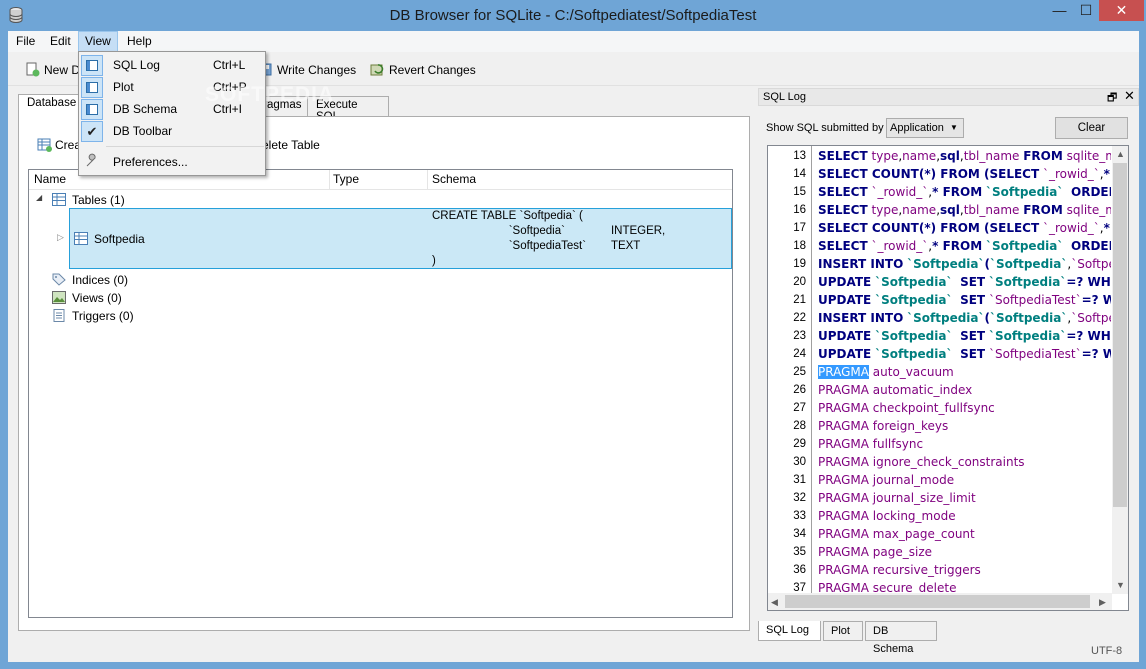  I want to click on dock-close-icon: ✕, so click(1129, 96).